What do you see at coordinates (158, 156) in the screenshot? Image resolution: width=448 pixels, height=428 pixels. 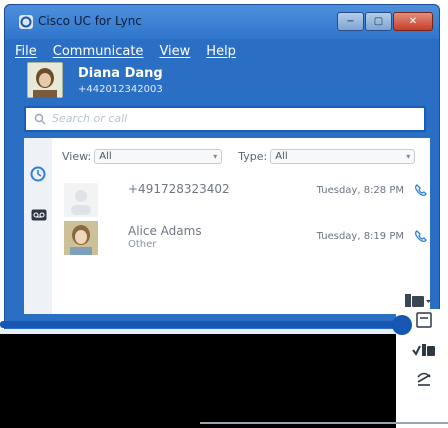 I see `view-filter-select: All ▾` at bounding box center [158, 156].